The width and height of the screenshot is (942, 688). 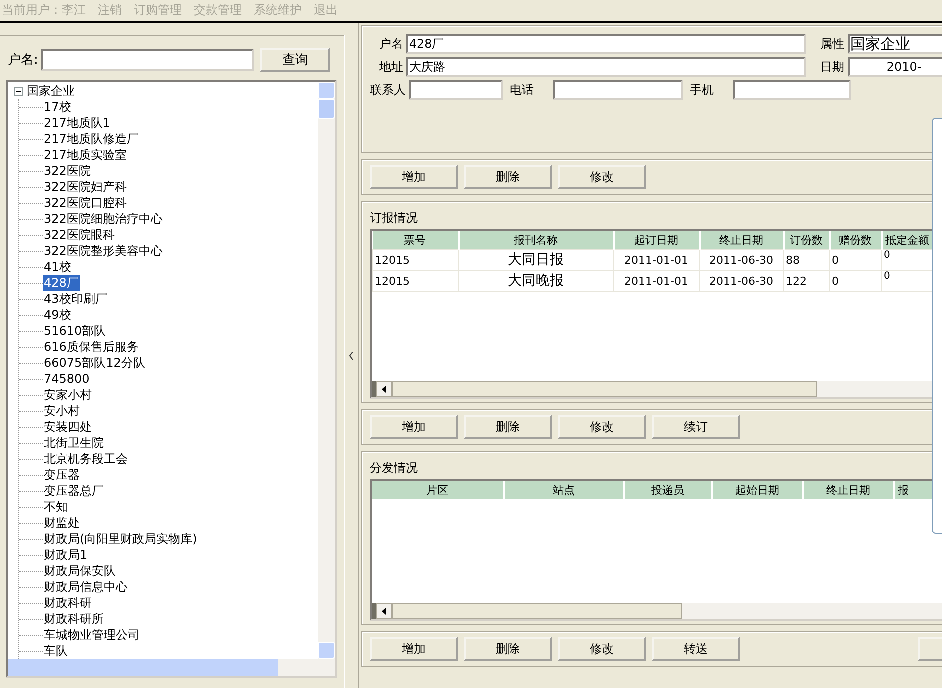 What do you see at coordinates (91, 139) in the screenshot?
I see `tree-item: 217地质队修造厂` at bounding box center [91, 139].